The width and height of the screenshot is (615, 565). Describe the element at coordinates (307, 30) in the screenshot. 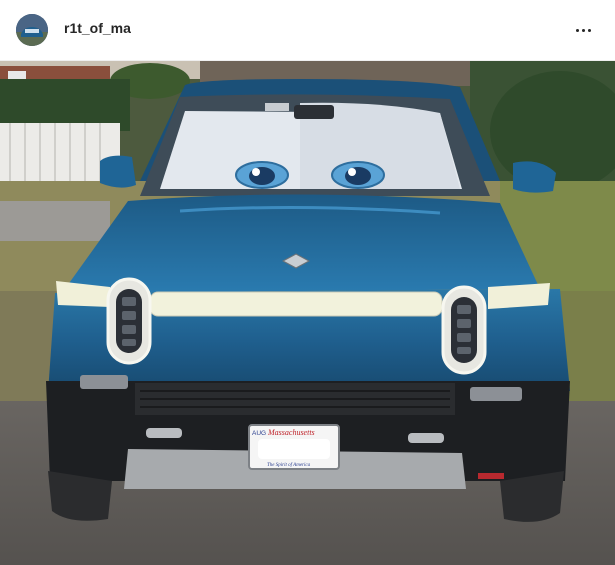

I see `post-header: r1t_of_ma` at that location.